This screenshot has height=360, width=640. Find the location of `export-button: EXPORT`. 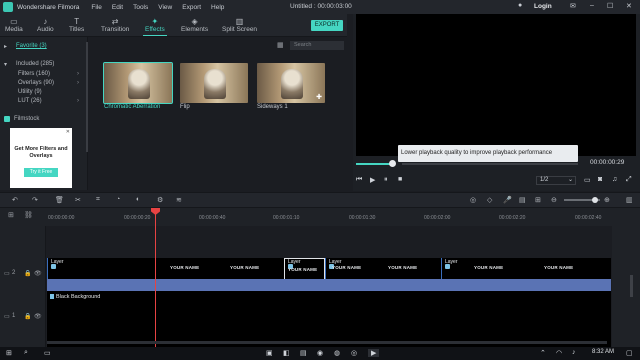

export-button: EXPORT is located at coordinates (327, 25).